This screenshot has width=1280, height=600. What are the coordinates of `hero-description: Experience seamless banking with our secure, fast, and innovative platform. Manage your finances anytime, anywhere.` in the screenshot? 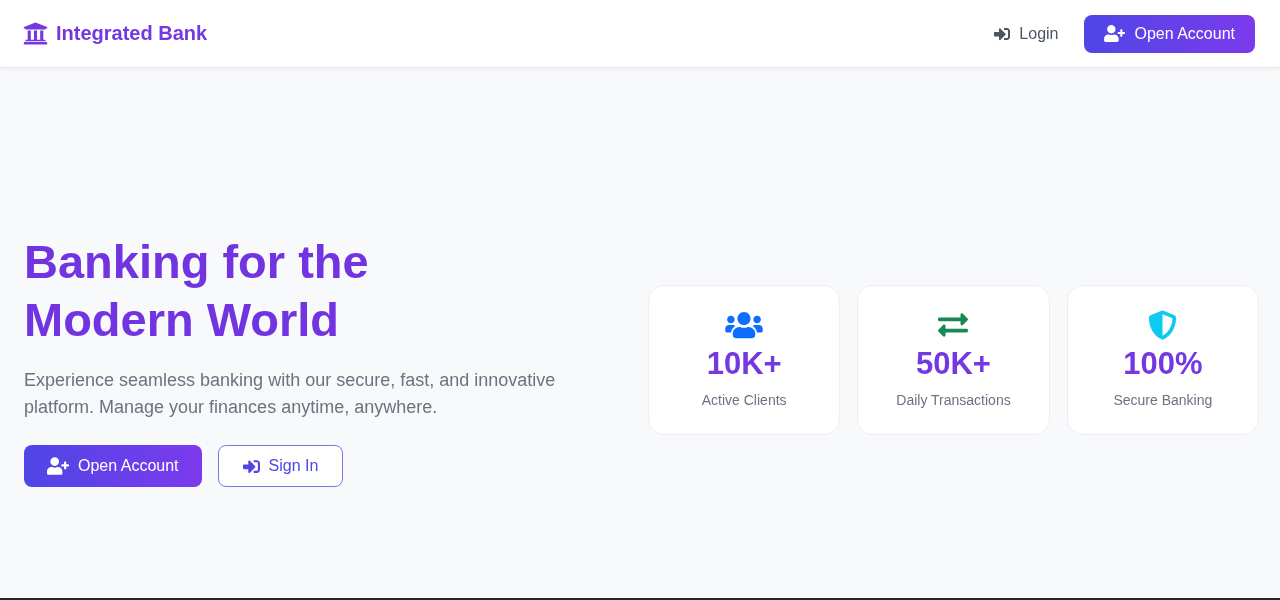 It's located at (290, 394).